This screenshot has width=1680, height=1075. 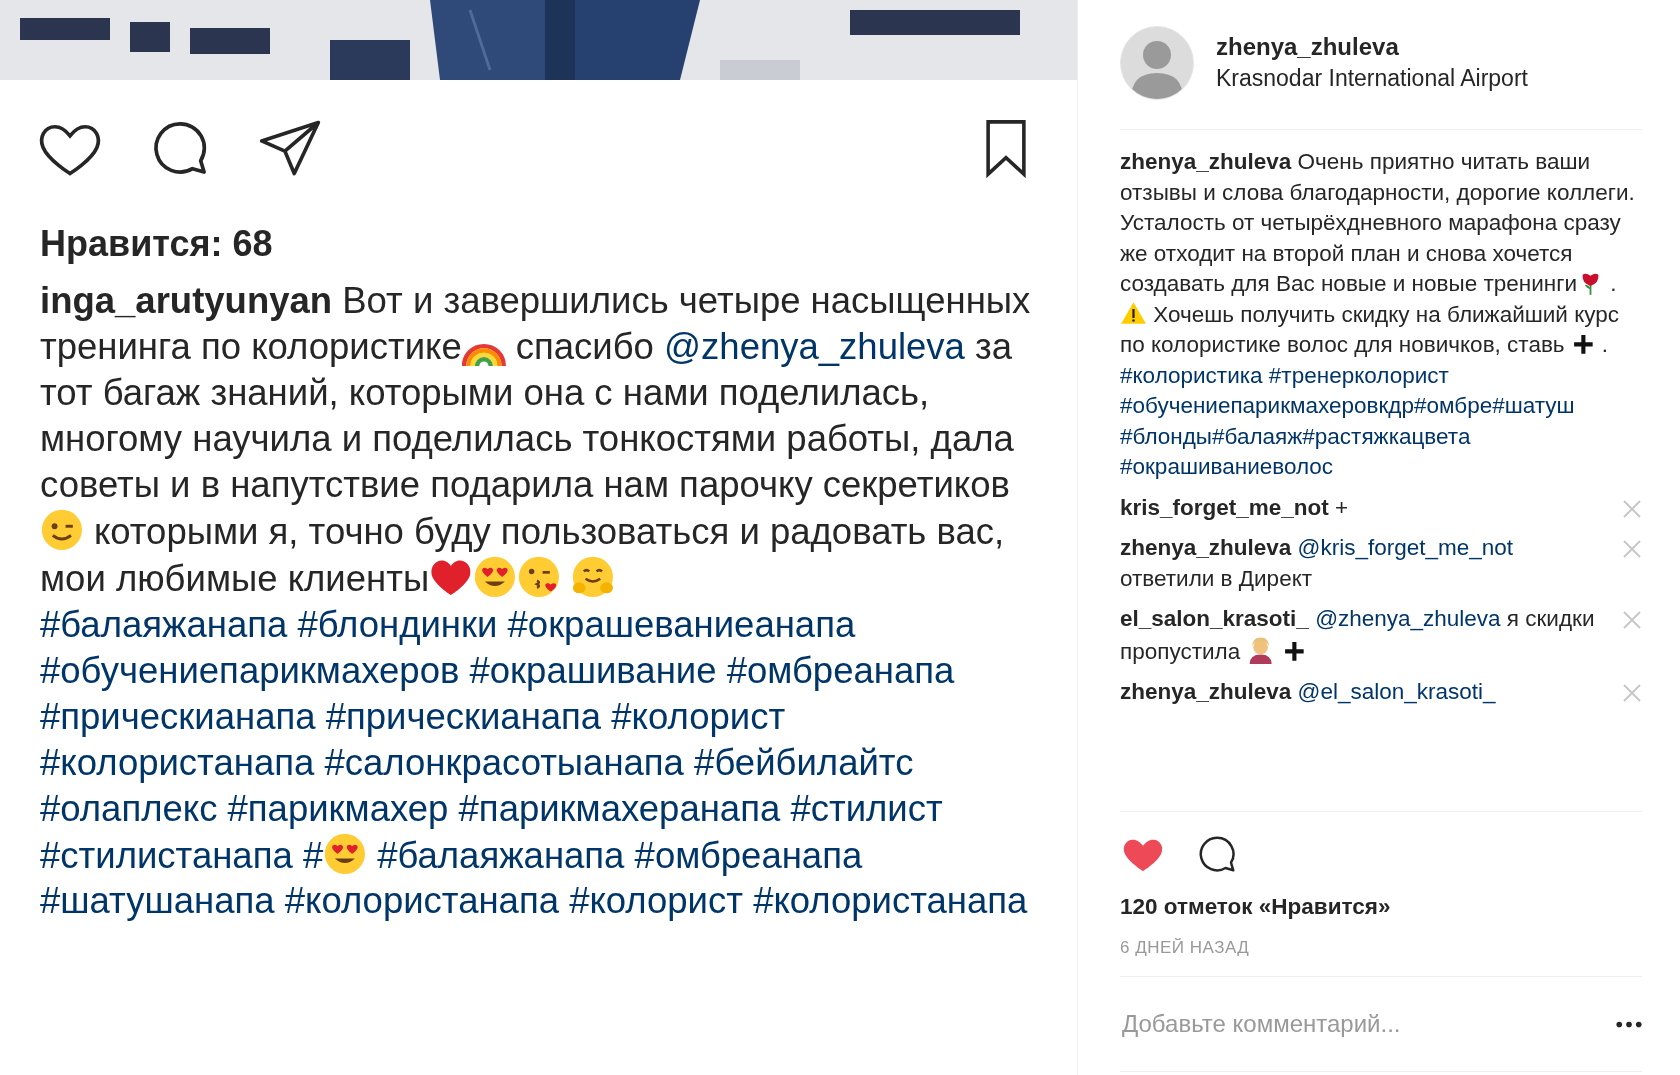 I want to click on hashtag-link: #окрашиваниеволос, so click(x=1227, y=467).